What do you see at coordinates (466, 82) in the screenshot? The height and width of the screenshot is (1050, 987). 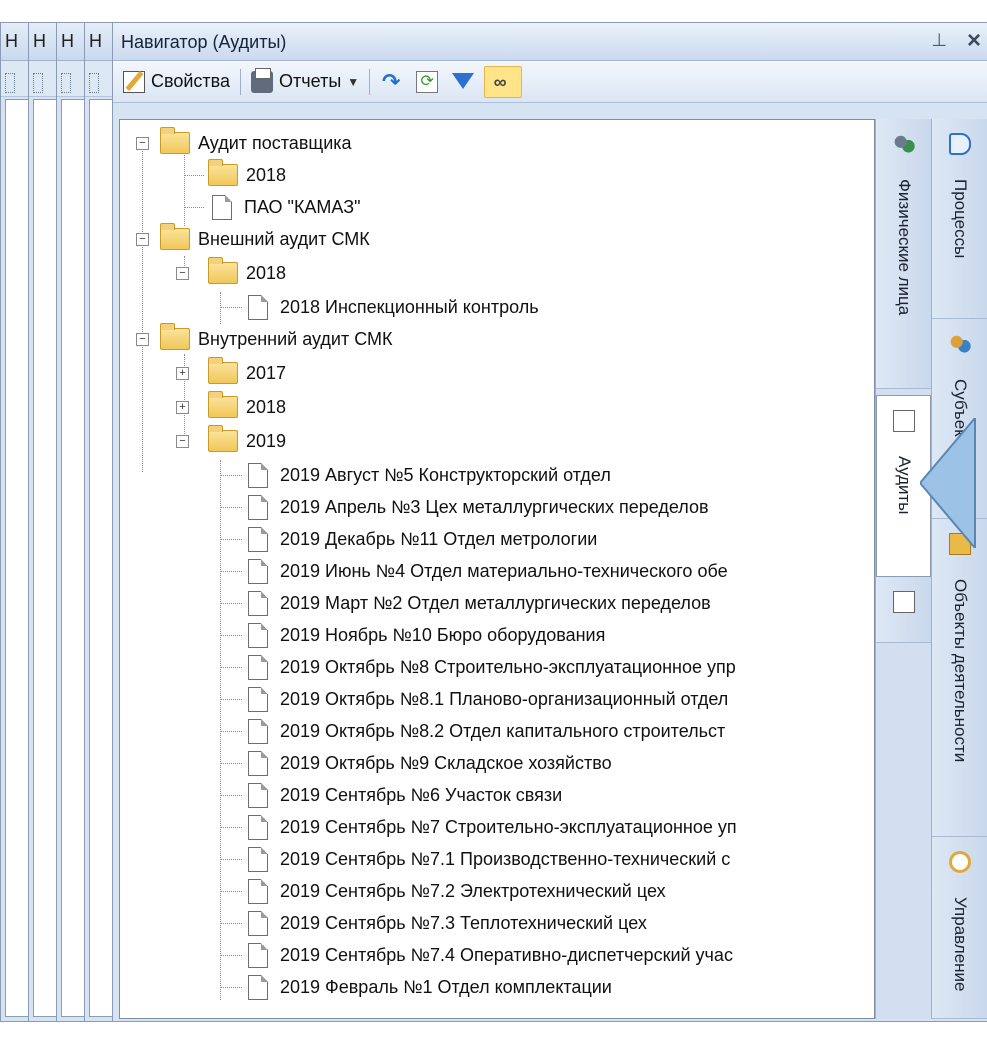 I see `filter-button` at bounding box center [466, 82].